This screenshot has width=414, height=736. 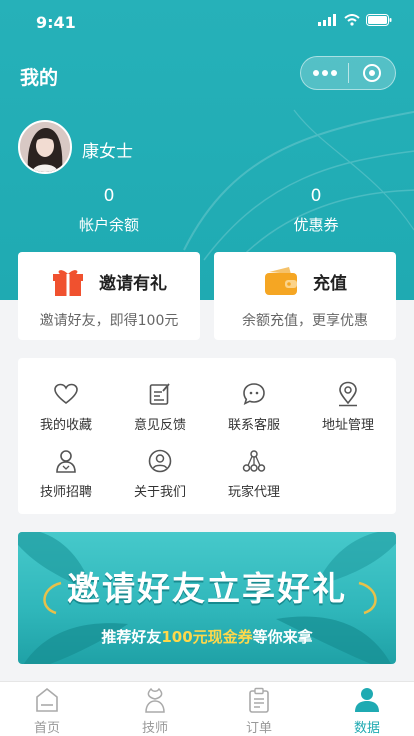 What do you see at coordinates (258, 728) in the screenshot?
I see `tab-label: 订单` at bounding box center [258, 728].